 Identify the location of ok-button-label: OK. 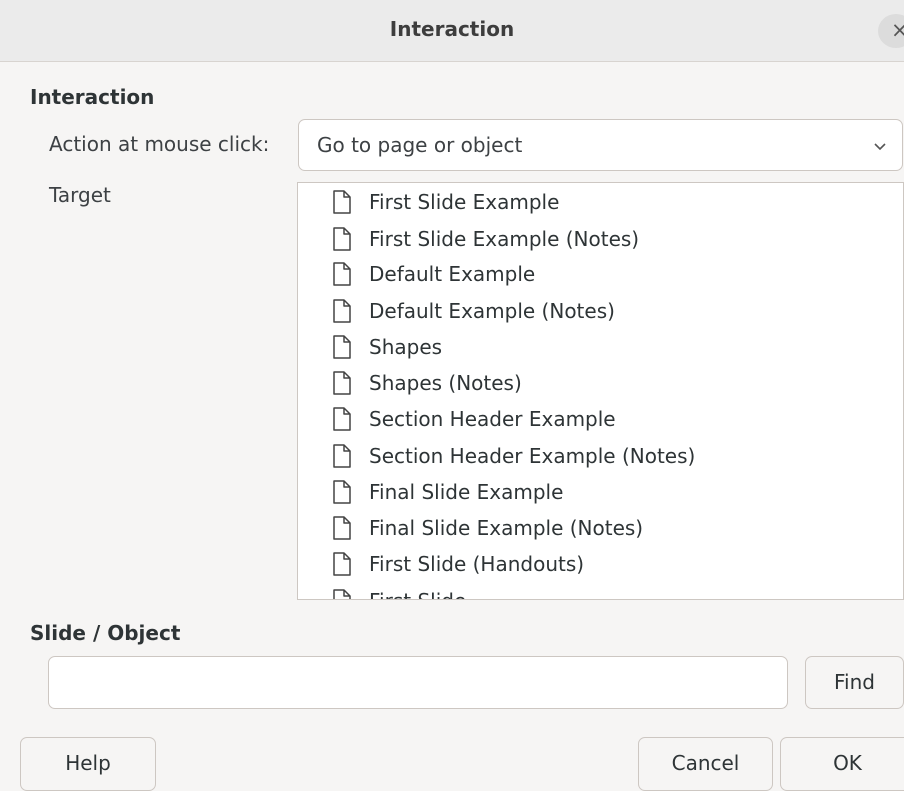
(847, 763).